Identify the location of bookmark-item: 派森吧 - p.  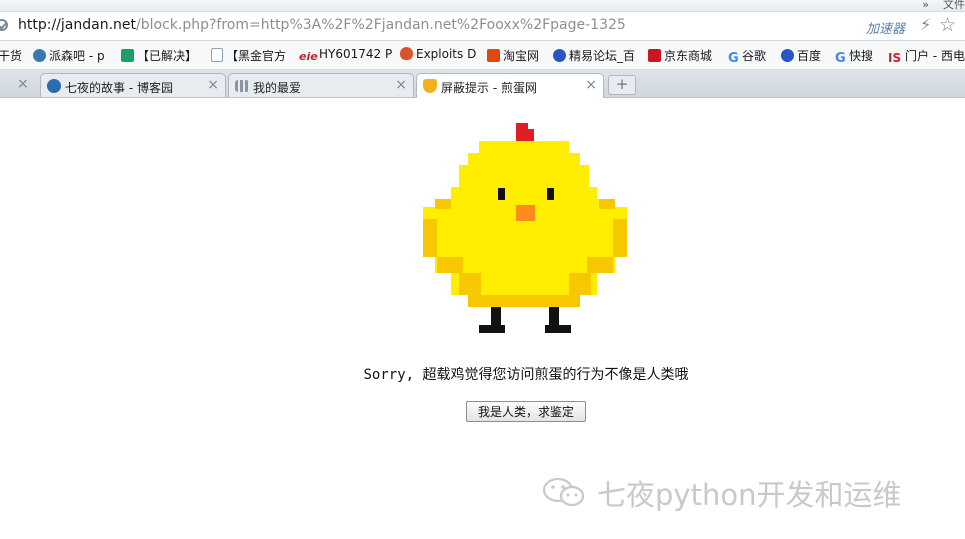
(69, 55).